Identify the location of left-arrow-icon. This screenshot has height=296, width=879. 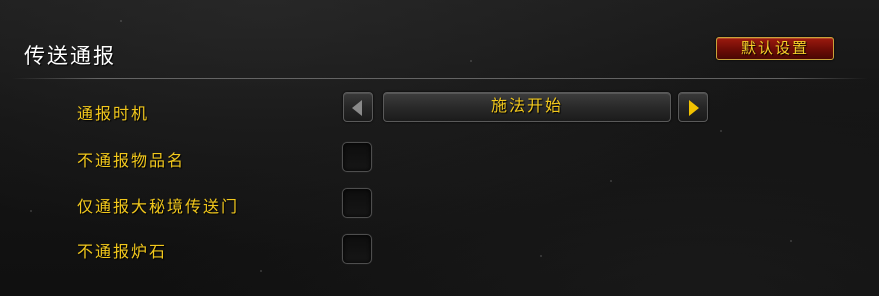
(357, 108).